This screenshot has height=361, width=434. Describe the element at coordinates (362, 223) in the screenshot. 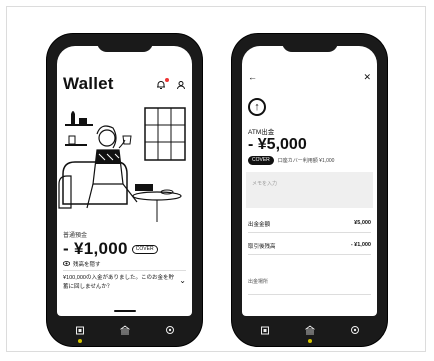

I see `detail-value: ¥5,000` at that location.